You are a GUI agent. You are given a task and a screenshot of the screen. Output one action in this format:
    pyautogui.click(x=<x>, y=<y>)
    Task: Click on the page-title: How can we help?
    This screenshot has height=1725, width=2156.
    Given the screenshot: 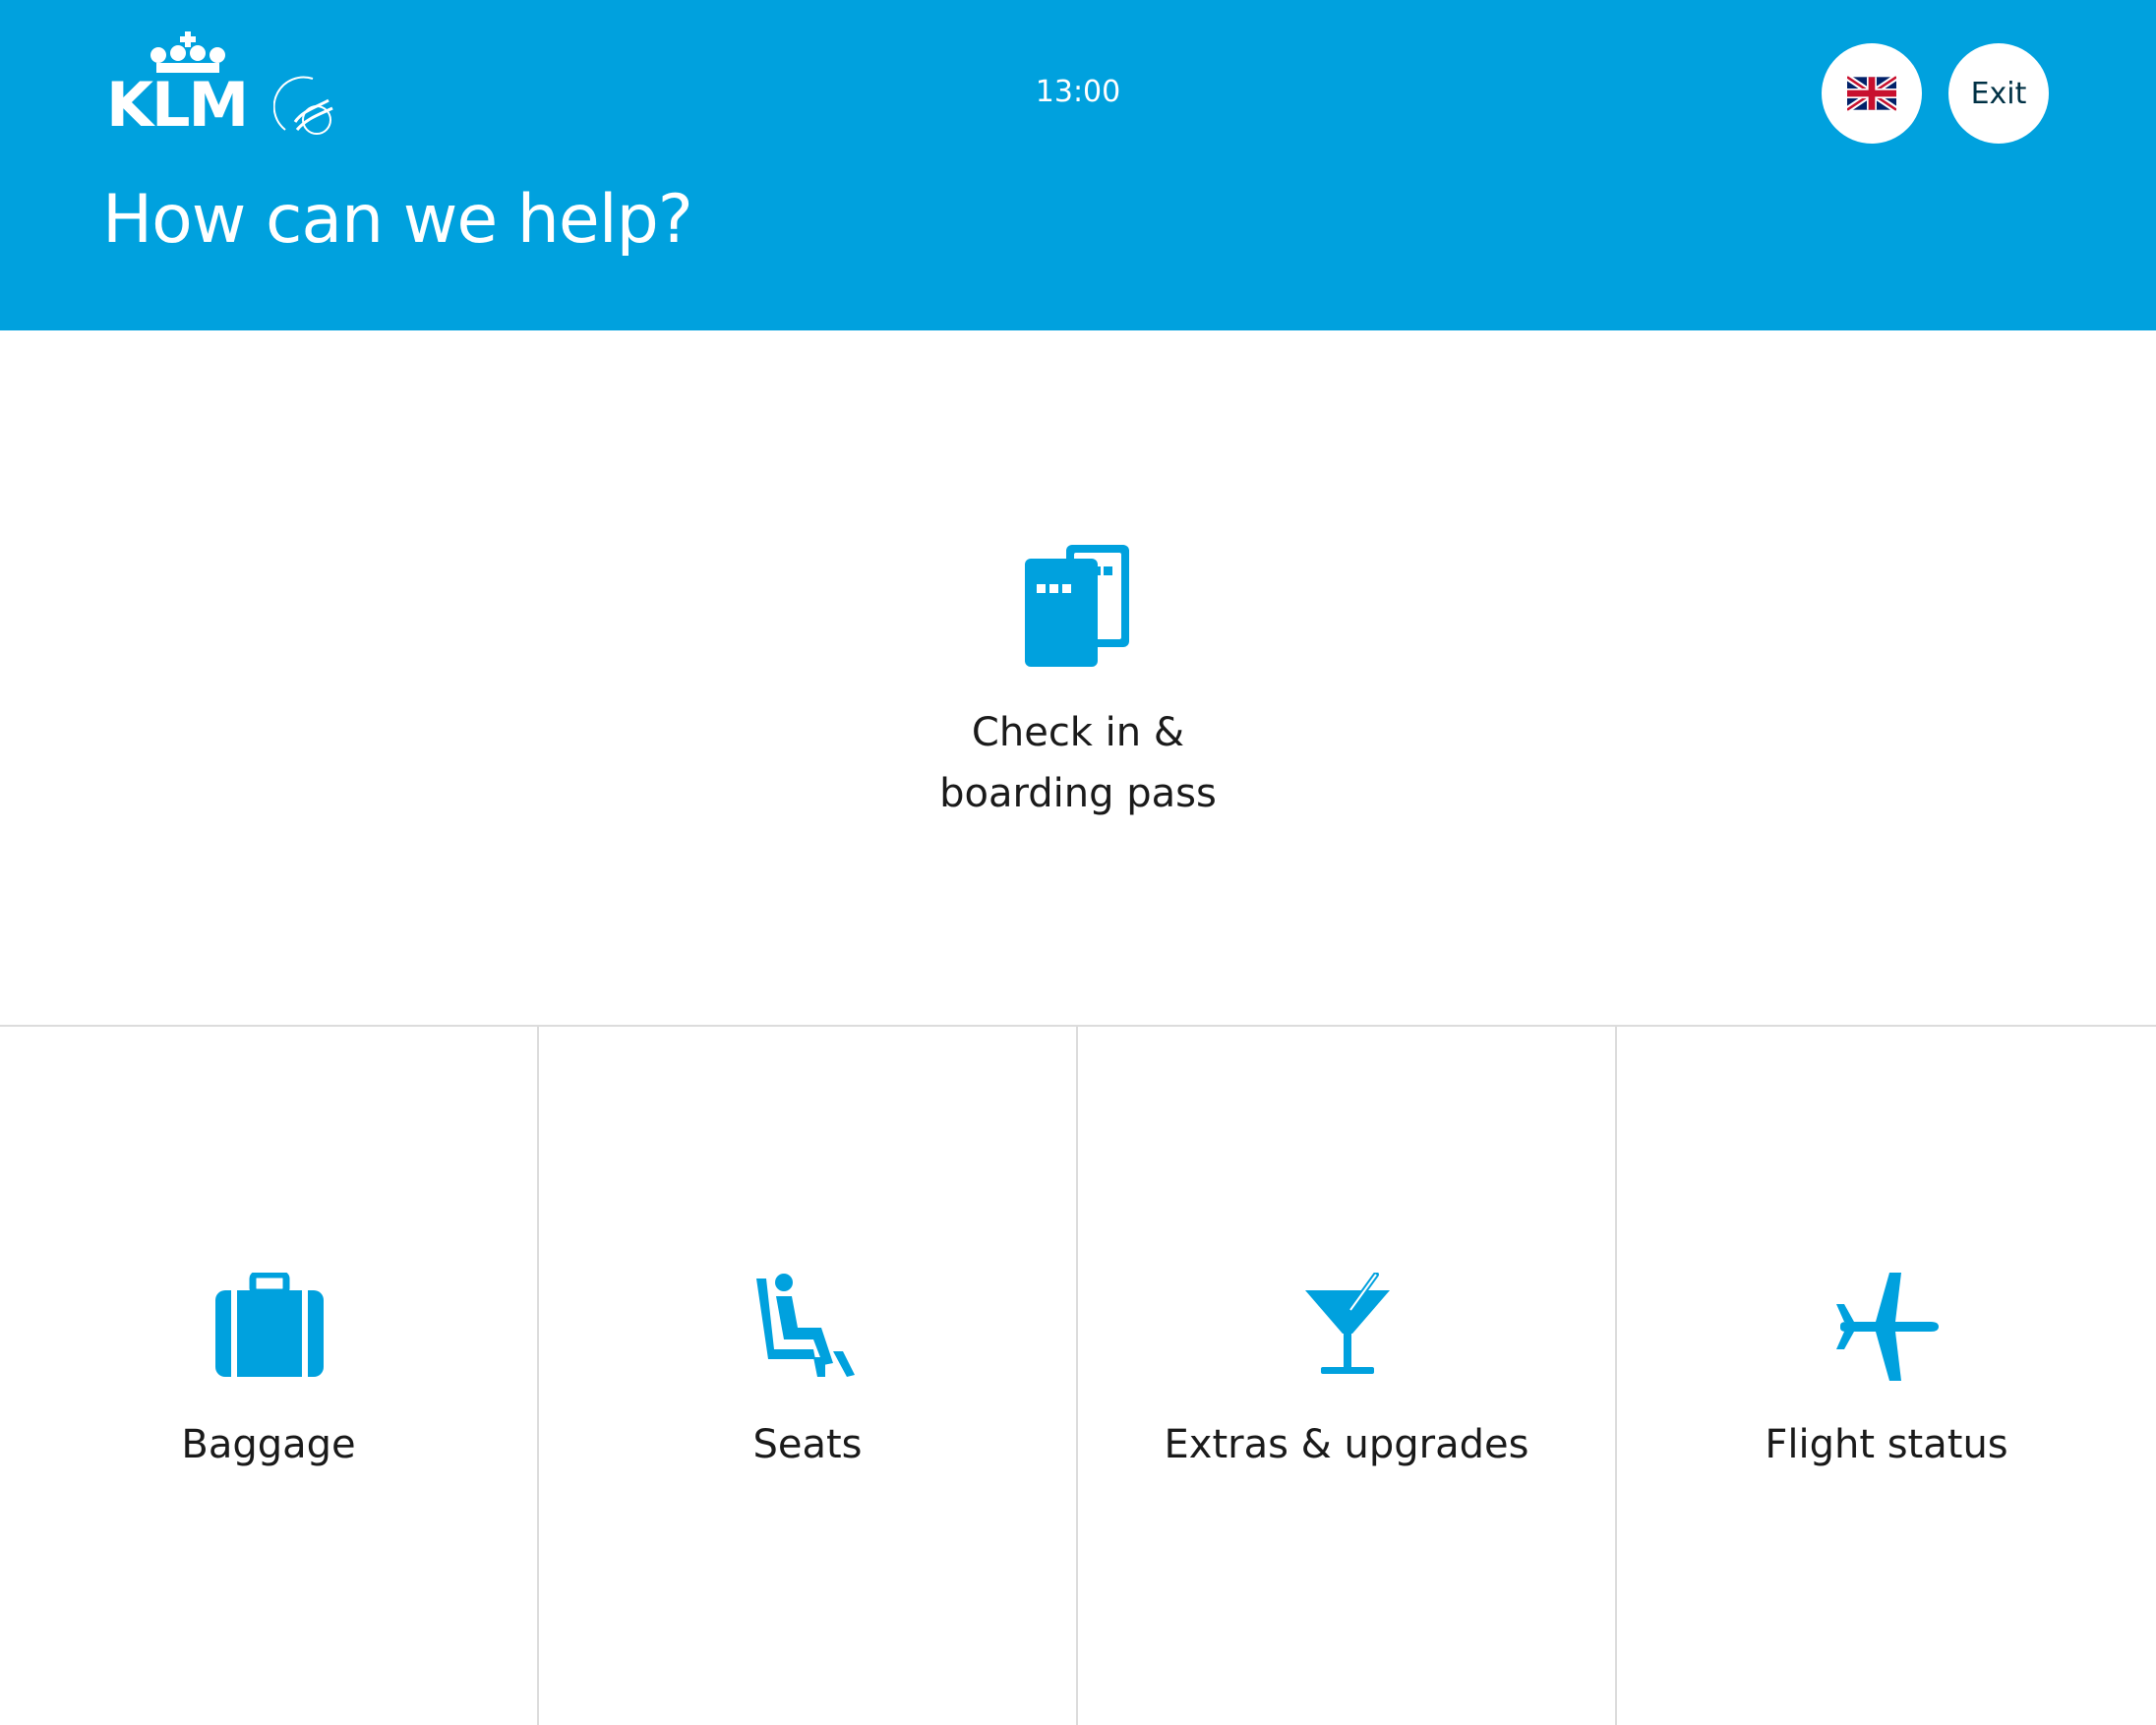 What is the action you would take?
    pyautogui.click(x=397, y=220)
    